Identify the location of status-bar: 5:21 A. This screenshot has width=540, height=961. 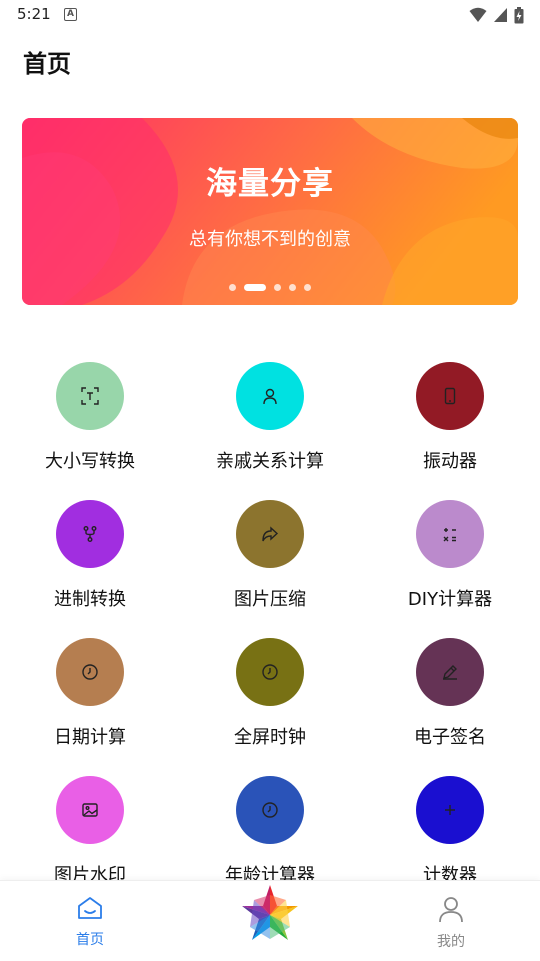
(270, 15).